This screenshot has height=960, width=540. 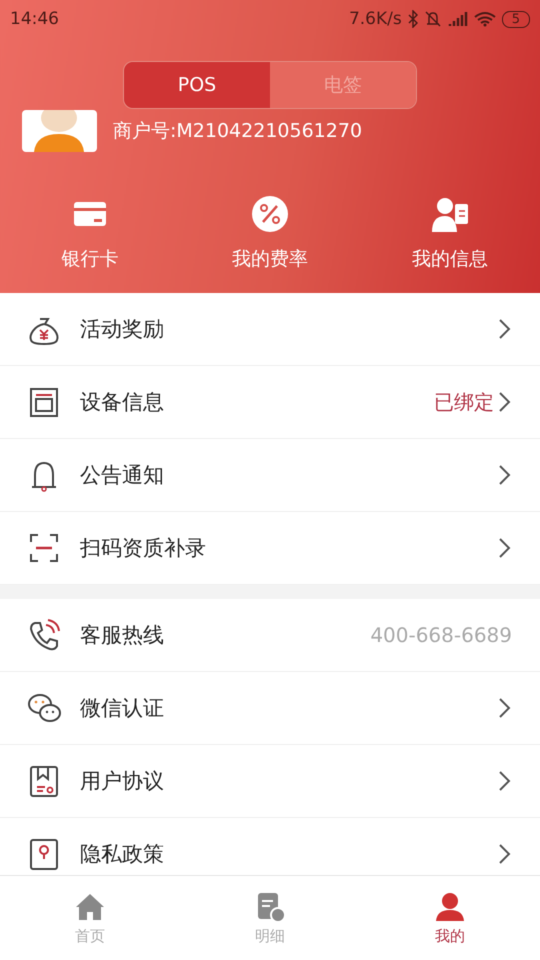 What do you see at coordinates (433, 19) in the screenshot?
I see `muted-bell-icon` at bounding box center [433, 19].